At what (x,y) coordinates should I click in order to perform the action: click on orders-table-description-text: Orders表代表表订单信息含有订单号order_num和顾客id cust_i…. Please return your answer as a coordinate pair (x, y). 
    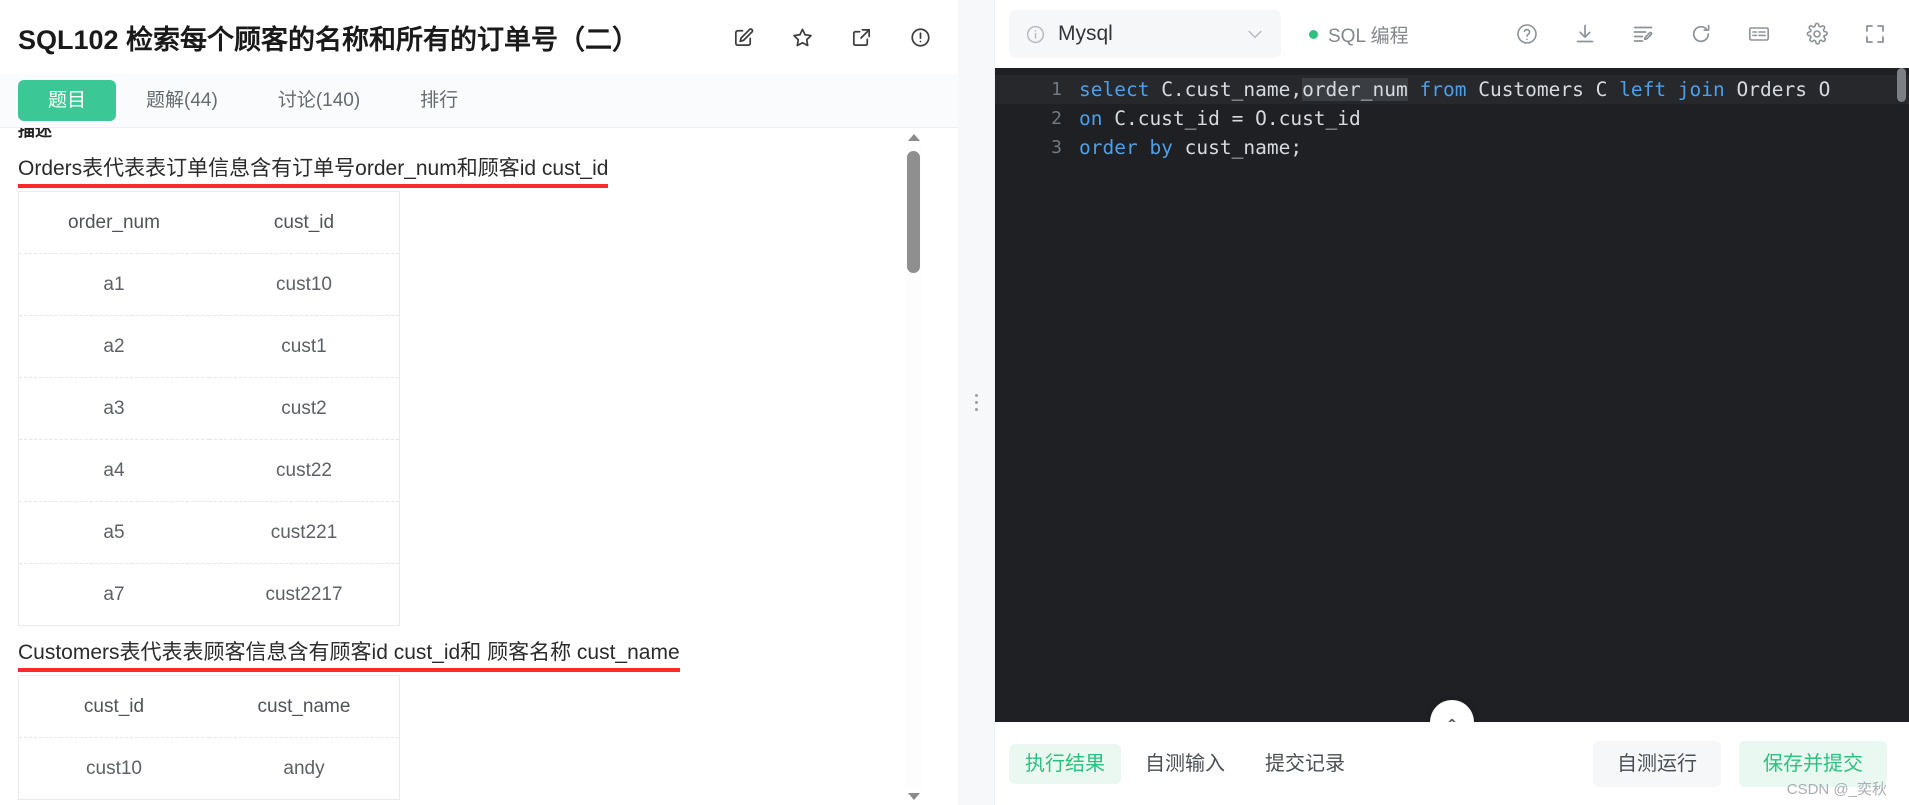
    Looking at the image, I should click on (313, 168).